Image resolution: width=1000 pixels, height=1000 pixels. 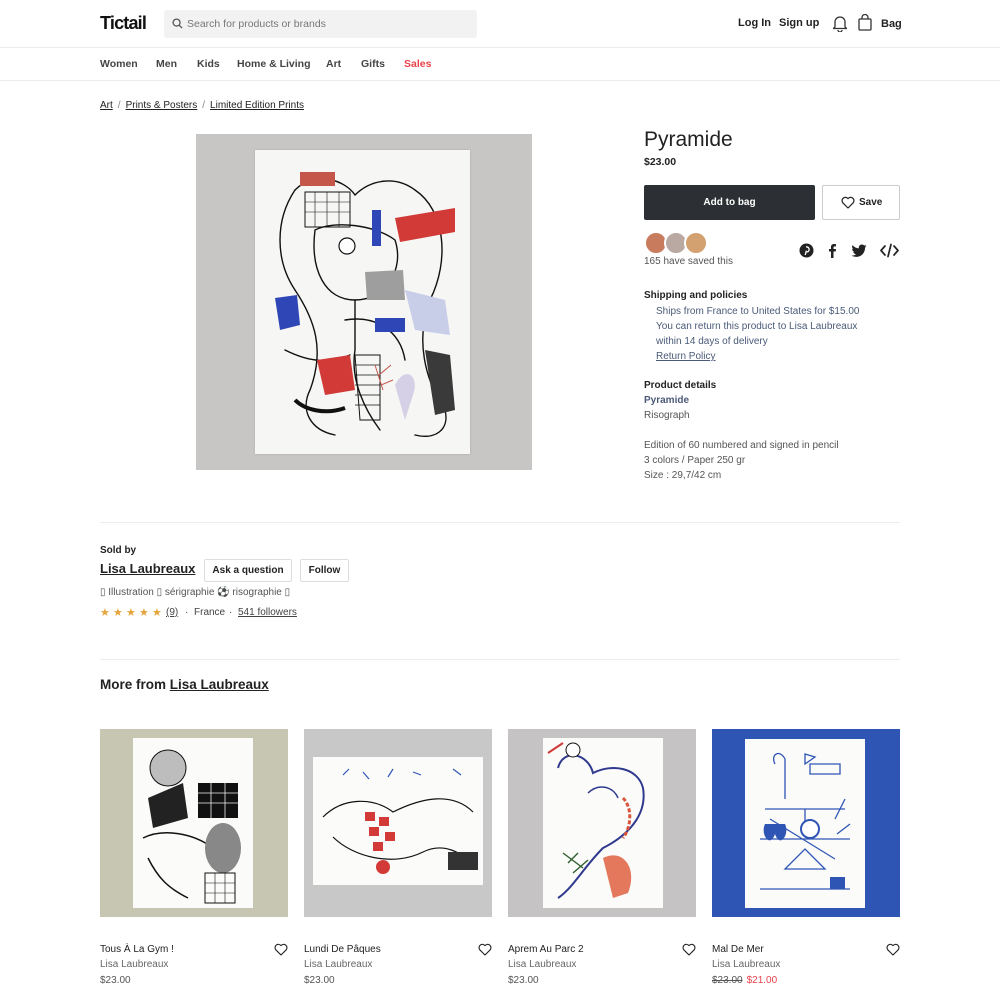 What do you see at coordinates (667, 400) in the screenshot?
I see `details-name: Pyramide` at bounding box center [667, 400].